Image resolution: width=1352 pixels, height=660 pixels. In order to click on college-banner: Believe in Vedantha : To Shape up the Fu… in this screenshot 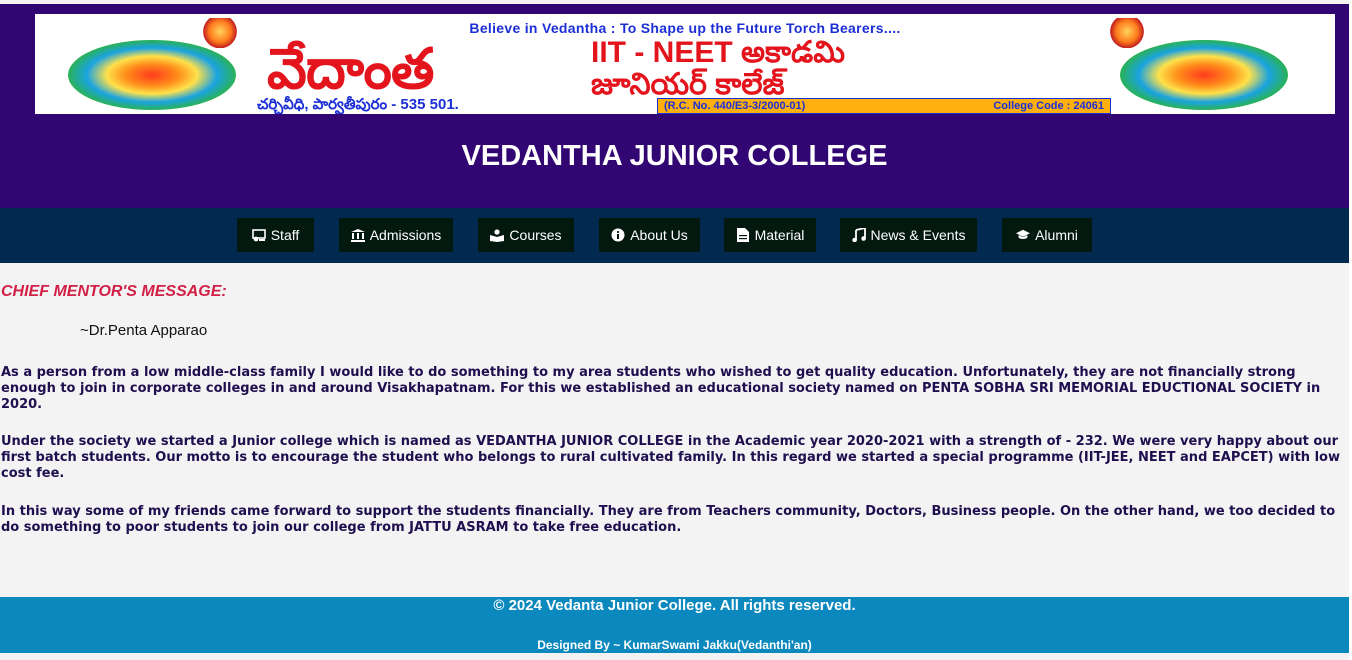, I will do `click(685, 64)`.